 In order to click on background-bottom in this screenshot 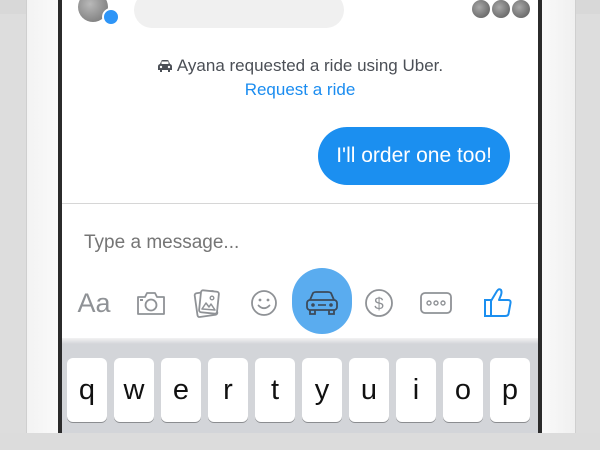, I will do `click(300, 441)`.